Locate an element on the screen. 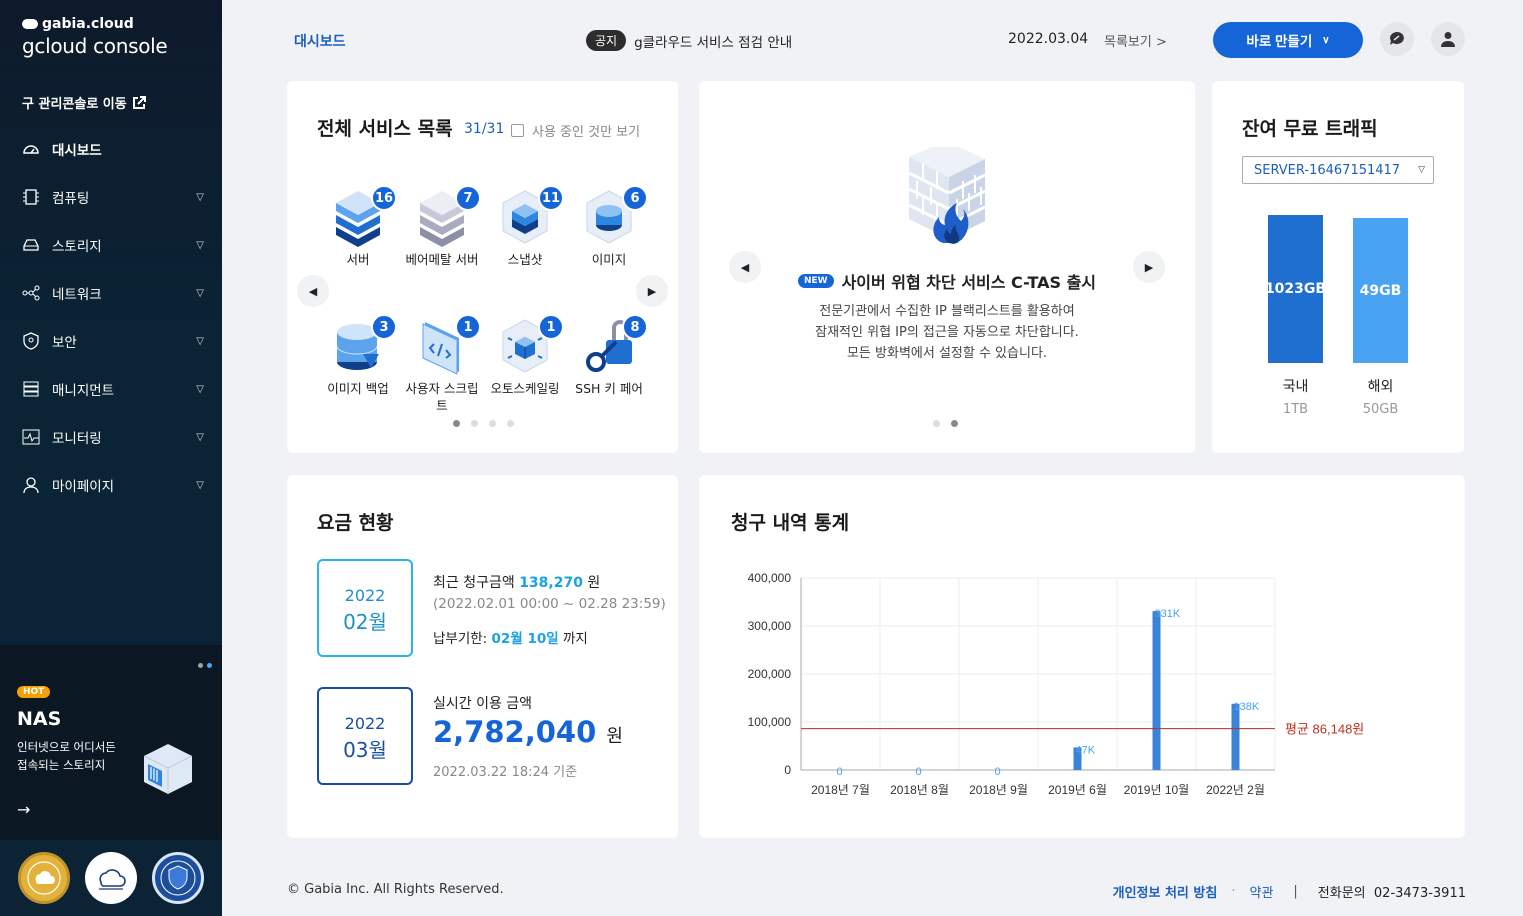  sidebar-item-label: 스토리지 is located at coordinates (77, 247).